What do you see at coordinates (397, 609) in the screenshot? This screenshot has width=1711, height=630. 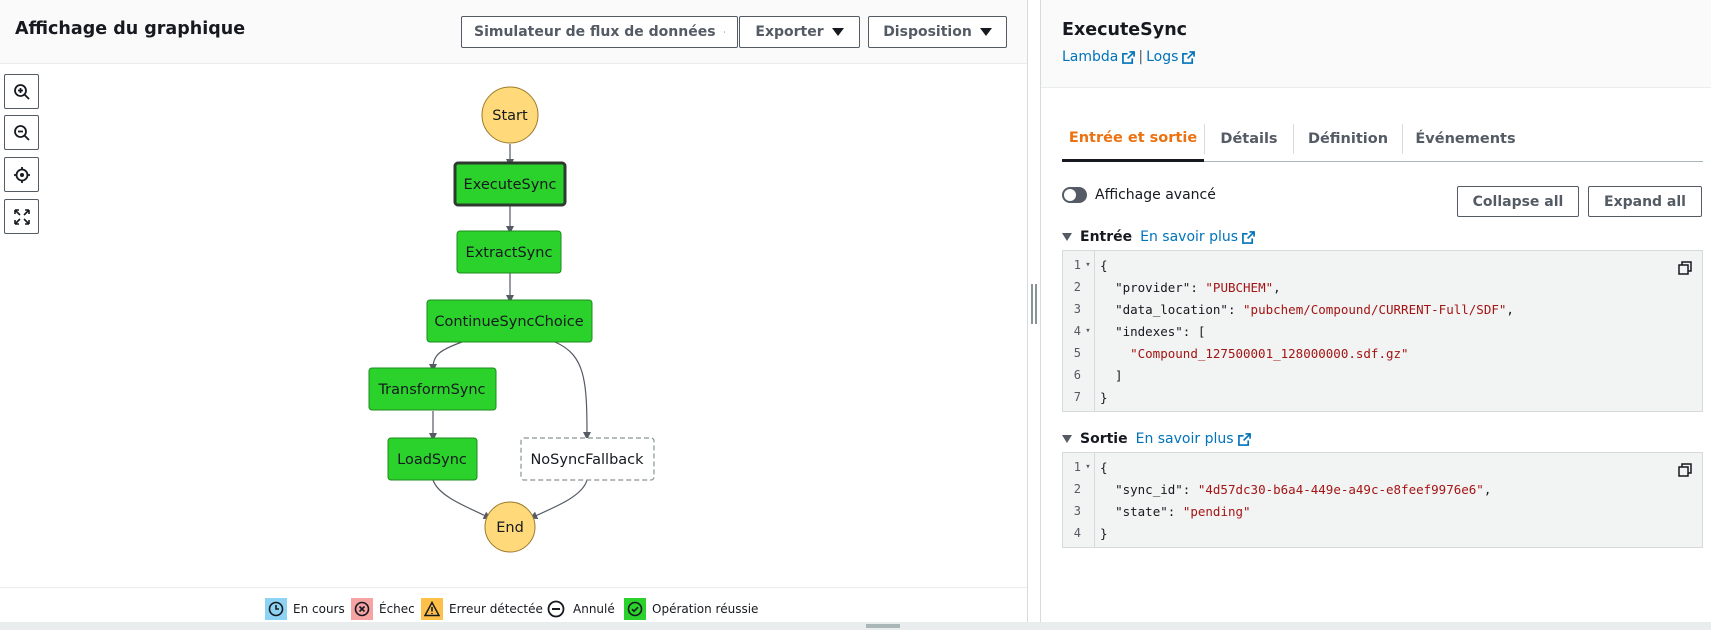 I see `legend-failed-label: Échec` at bounding box center [397, 609].